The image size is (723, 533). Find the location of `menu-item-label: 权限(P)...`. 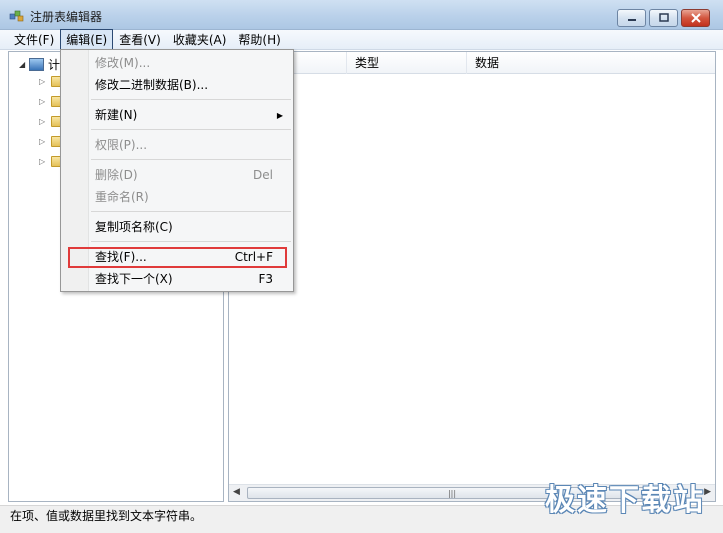

menu-item-label: 权限(P)... is located at coordinates (121, 145).